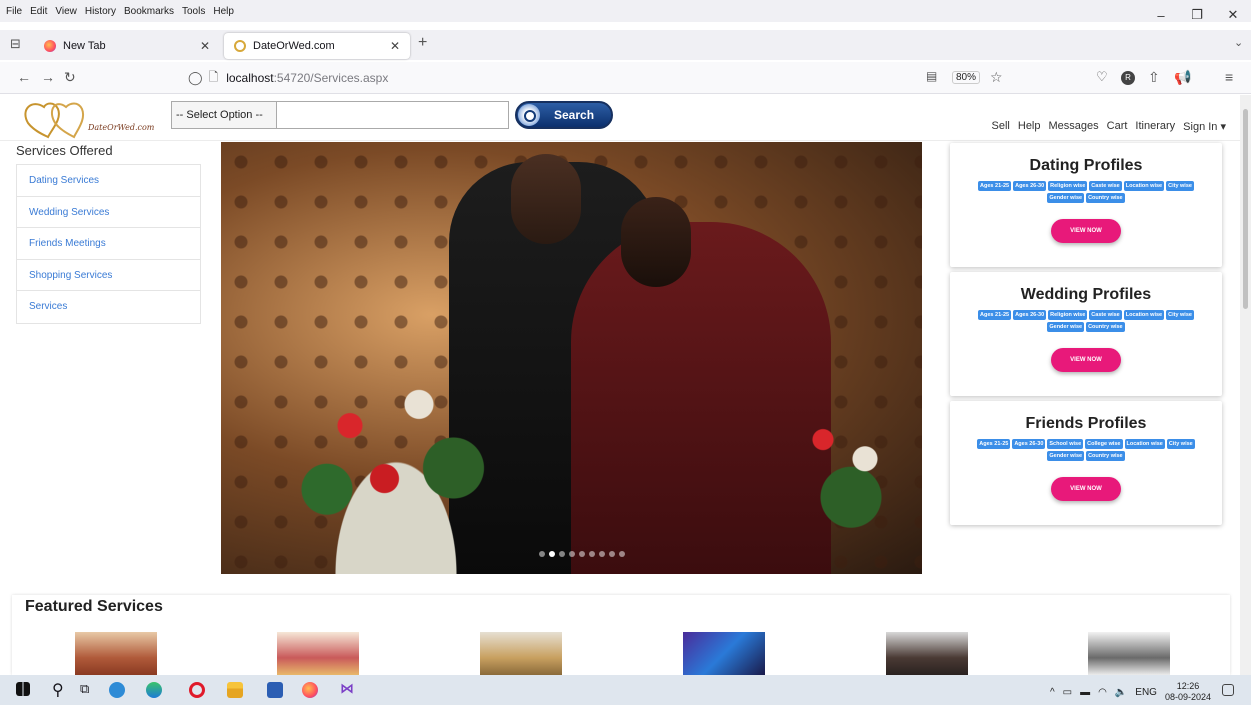  Describe the element at coordinates (117, 690) in the screenshot. I see `app-k-icon` at that location.